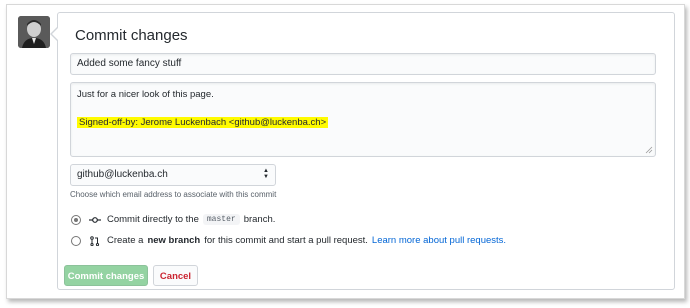 This screenshot has height=308, width=690. I want to click on new-branch-radio, so click(76, 240).